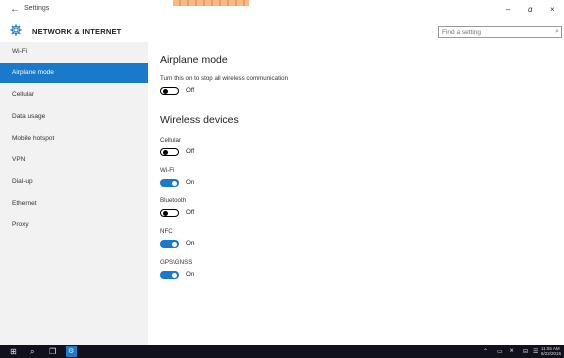 This screenshot has width=564, height=358. What do you see at coordinates (200, 184) in the screenshot?
I see `wifi-setting: On` at bounding box center [200, 184].